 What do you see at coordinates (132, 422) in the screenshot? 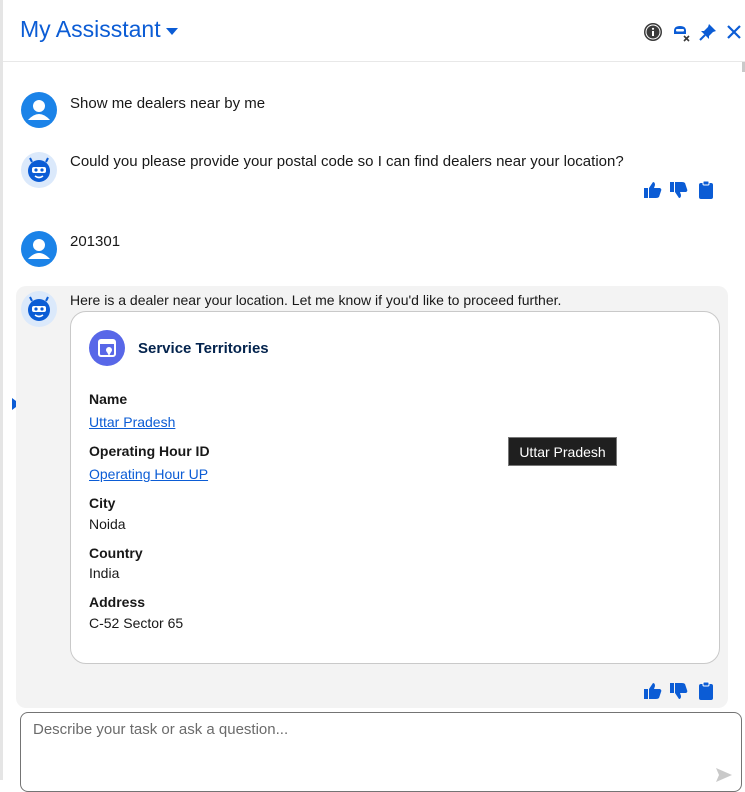
I see `field-link-name: Uttar Pradesh` at bounding box center [132, 422].